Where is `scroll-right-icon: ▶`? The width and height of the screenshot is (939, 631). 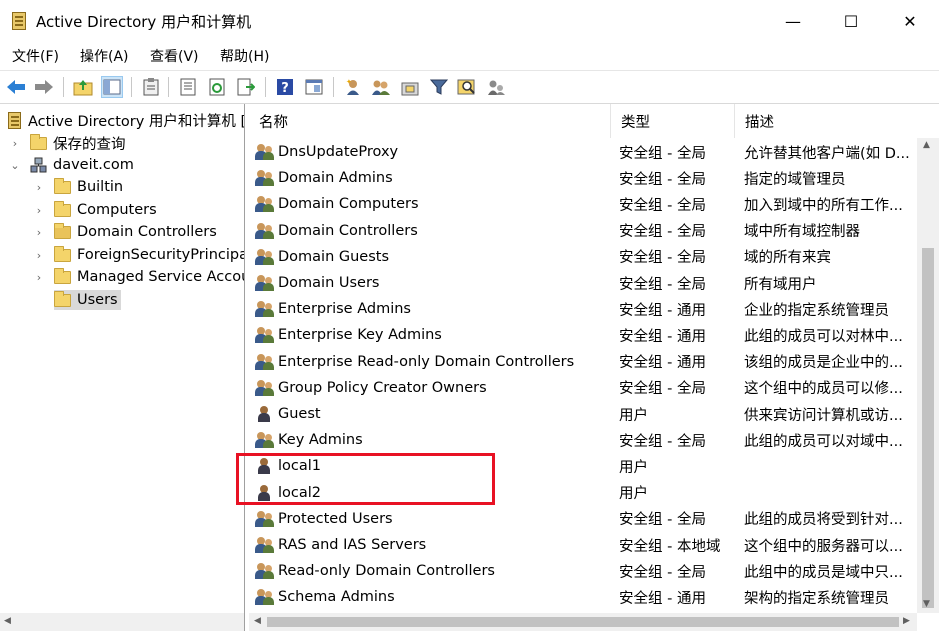
scroll-right-icon: ▶ is located at coordinates (906, 621).